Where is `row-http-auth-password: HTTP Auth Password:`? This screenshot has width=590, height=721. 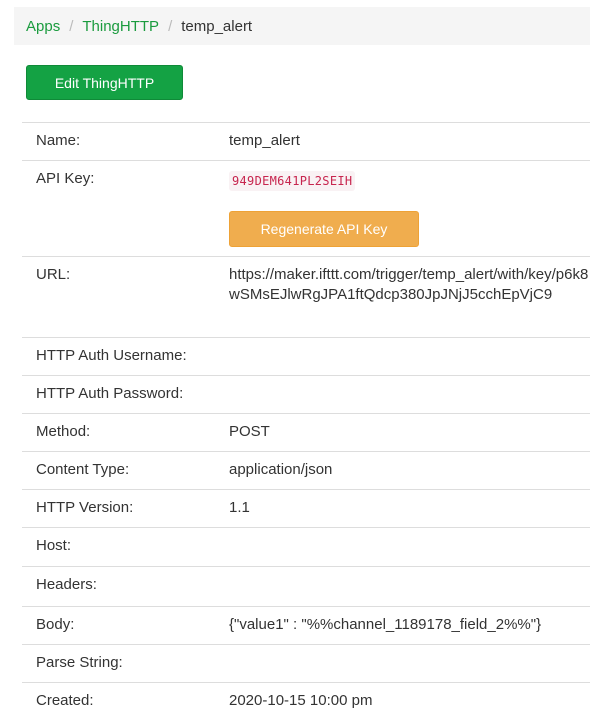 row-http-auth-password: HTTP Auth Password: is located at coordinates (306, 394).